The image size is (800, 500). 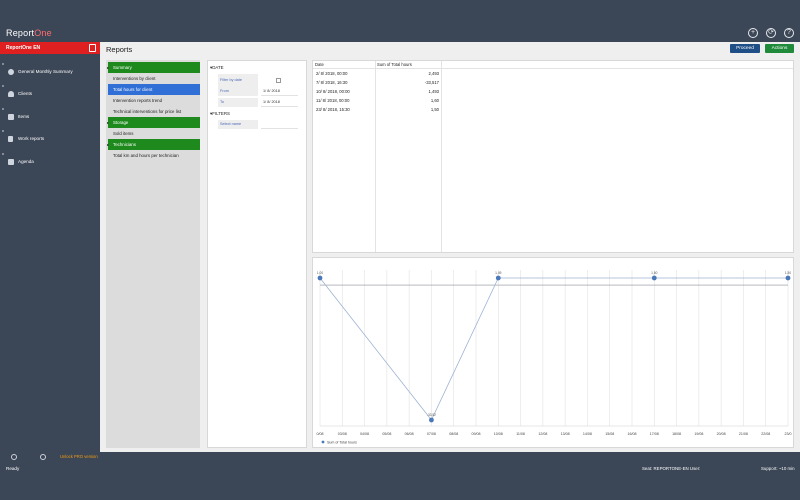 I want to click on report-group-summary: ▸ Summary, so click(x=153, y=67).